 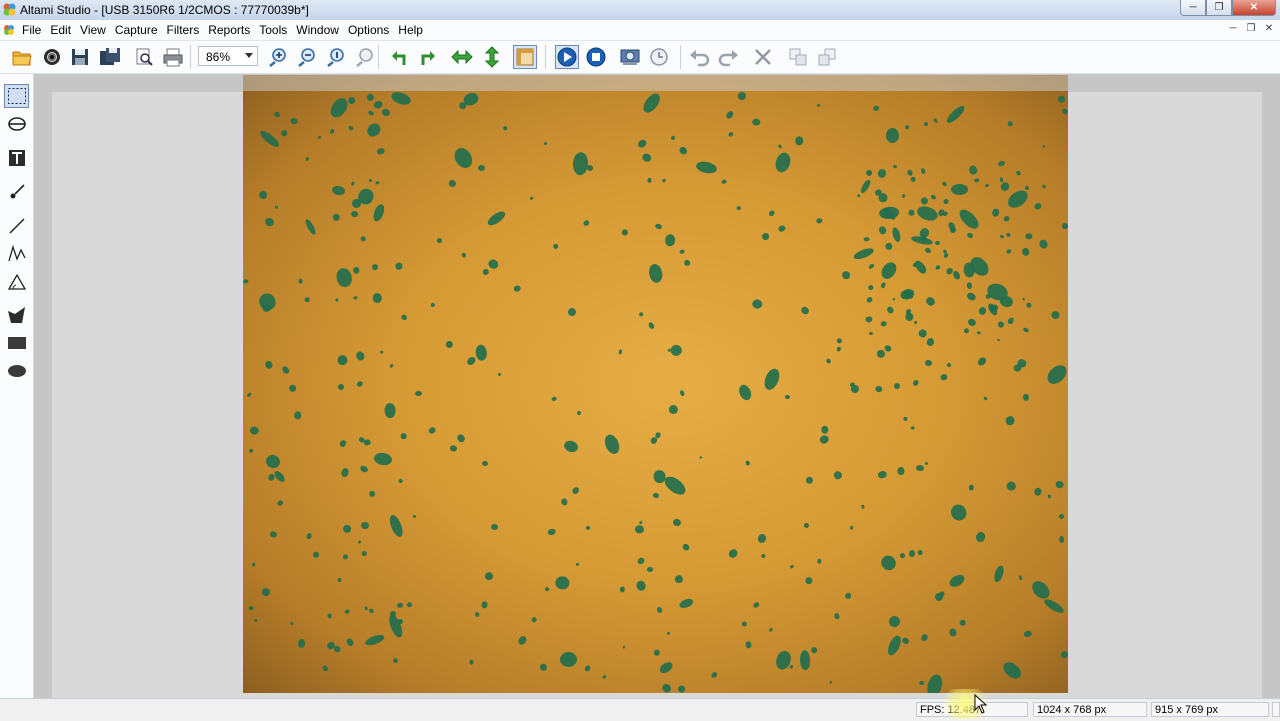 I want to click on capture-icon, so click(x=630, y=57).